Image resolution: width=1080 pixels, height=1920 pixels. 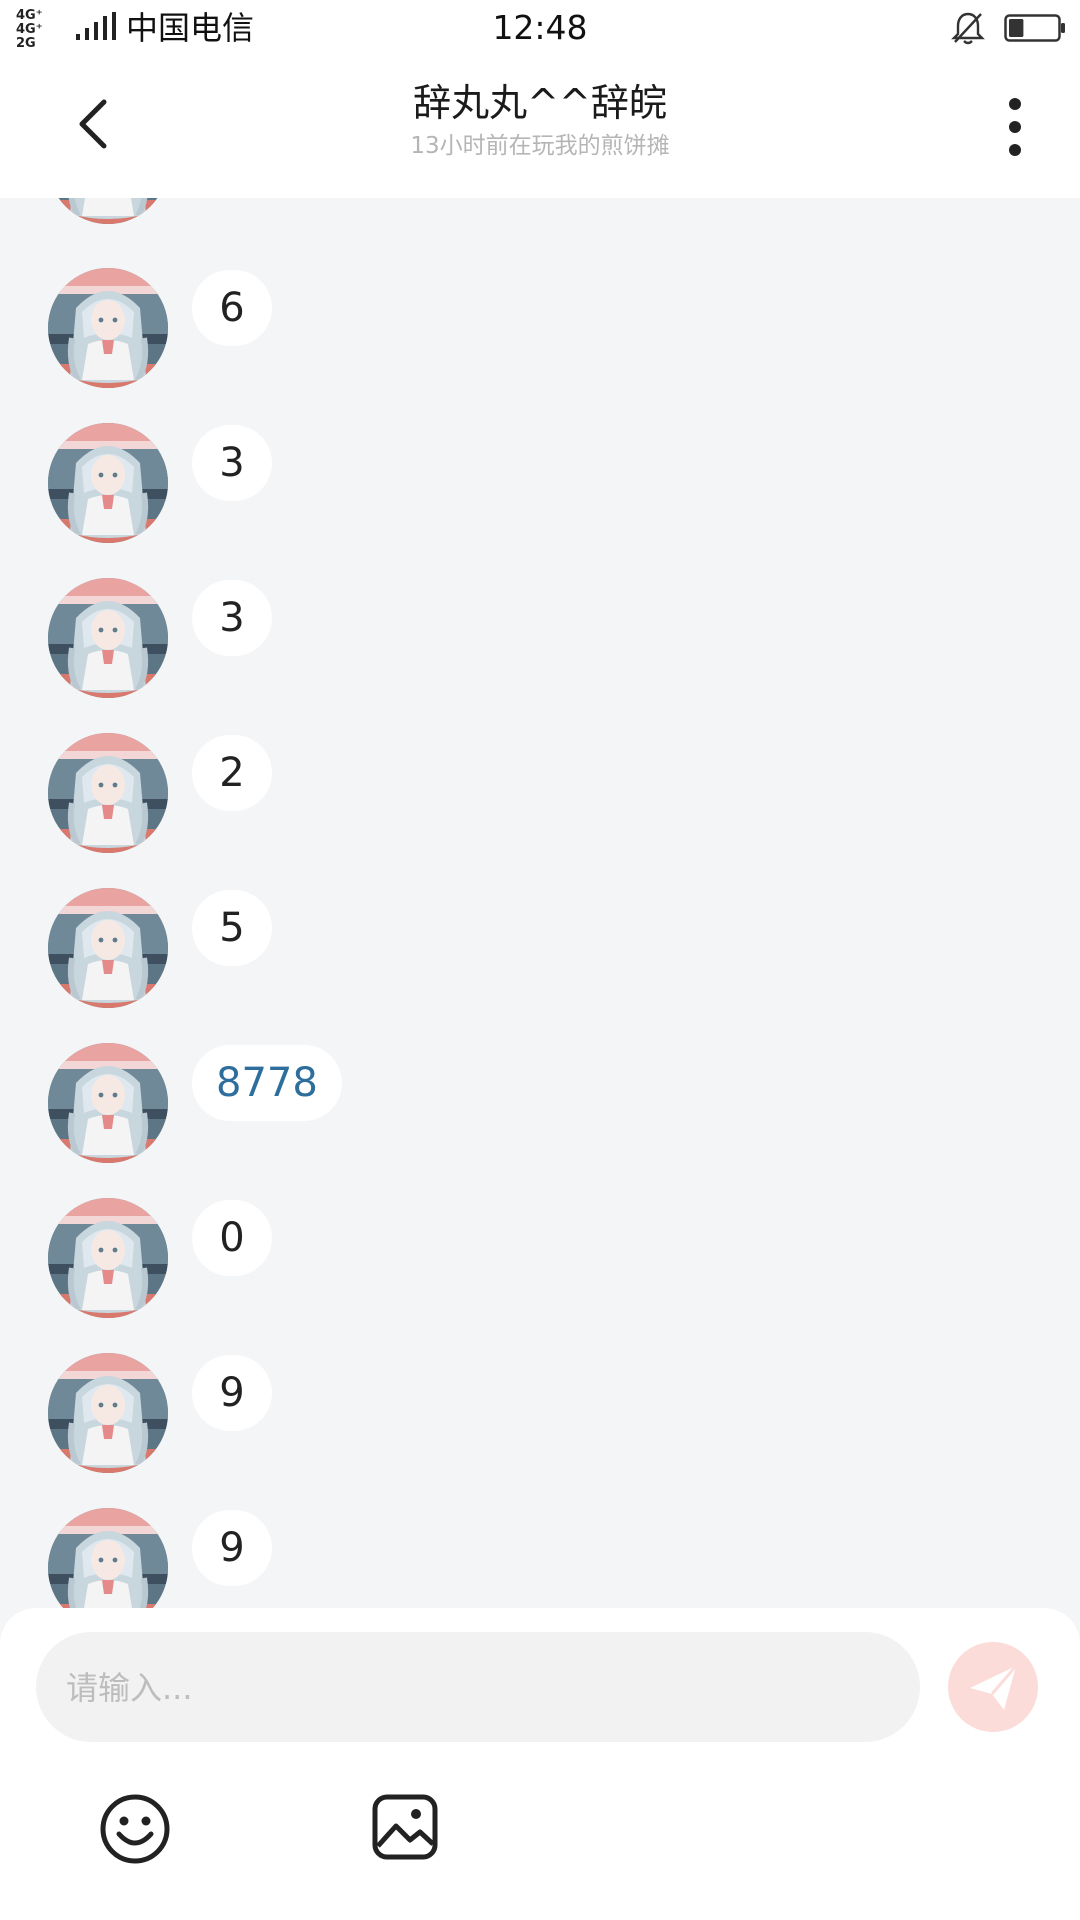 What do you see at coordinates (540, 798) in the screenshot?
I see `message-row: 2` at bounding box center [540, 798].